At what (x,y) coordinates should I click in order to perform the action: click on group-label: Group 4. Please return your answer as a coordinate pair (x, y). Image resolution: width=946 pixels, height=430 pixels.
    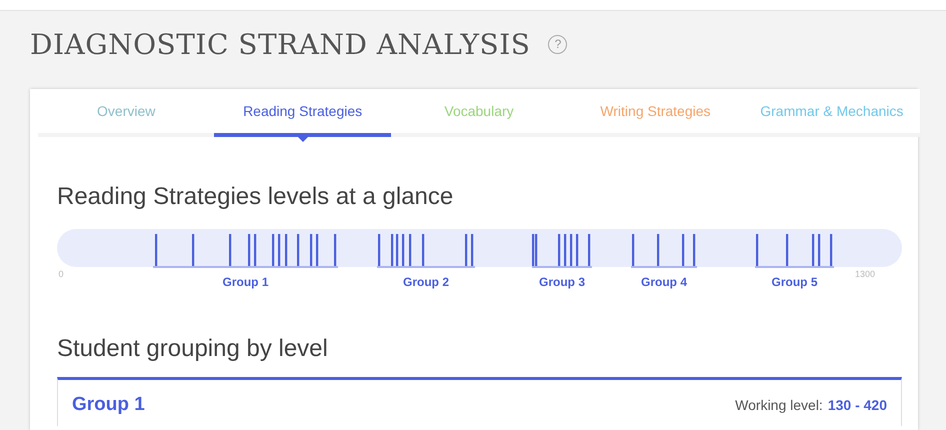
    Looking at the image, I should click on (664, 282).